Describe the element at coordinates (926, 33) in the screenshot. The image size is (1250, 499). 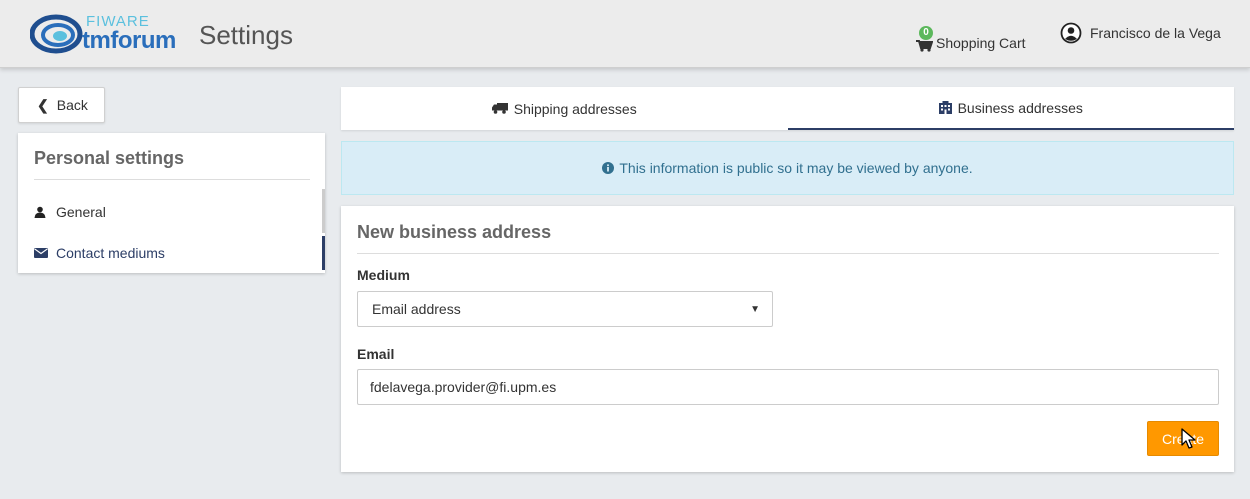
I see `cart-count-badge: 0` at that location.